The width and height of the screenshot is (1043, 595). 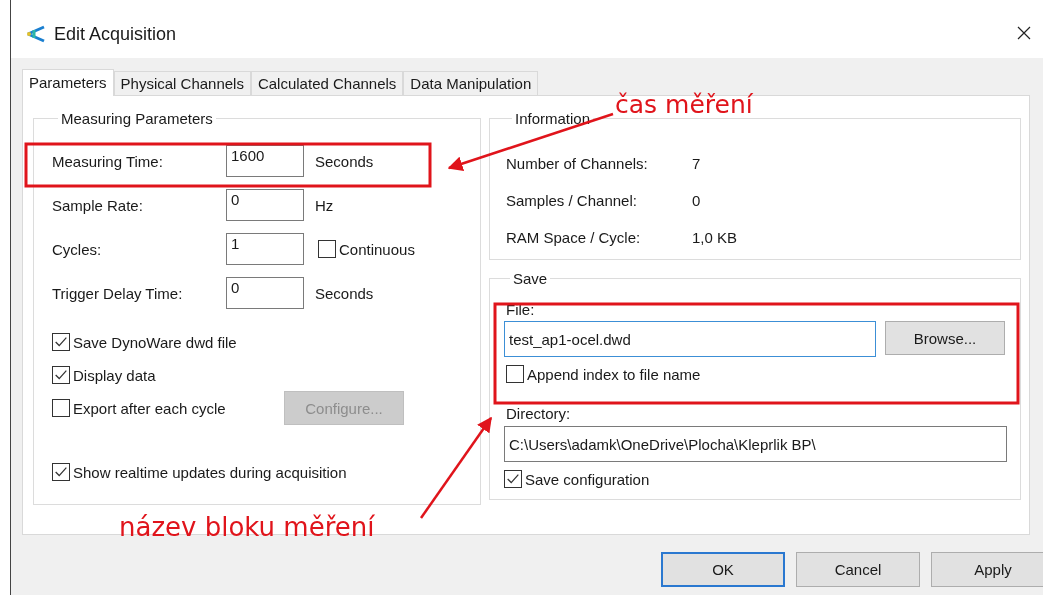 I want to click on field-label: Cycles:, so click(x=77, y=249).